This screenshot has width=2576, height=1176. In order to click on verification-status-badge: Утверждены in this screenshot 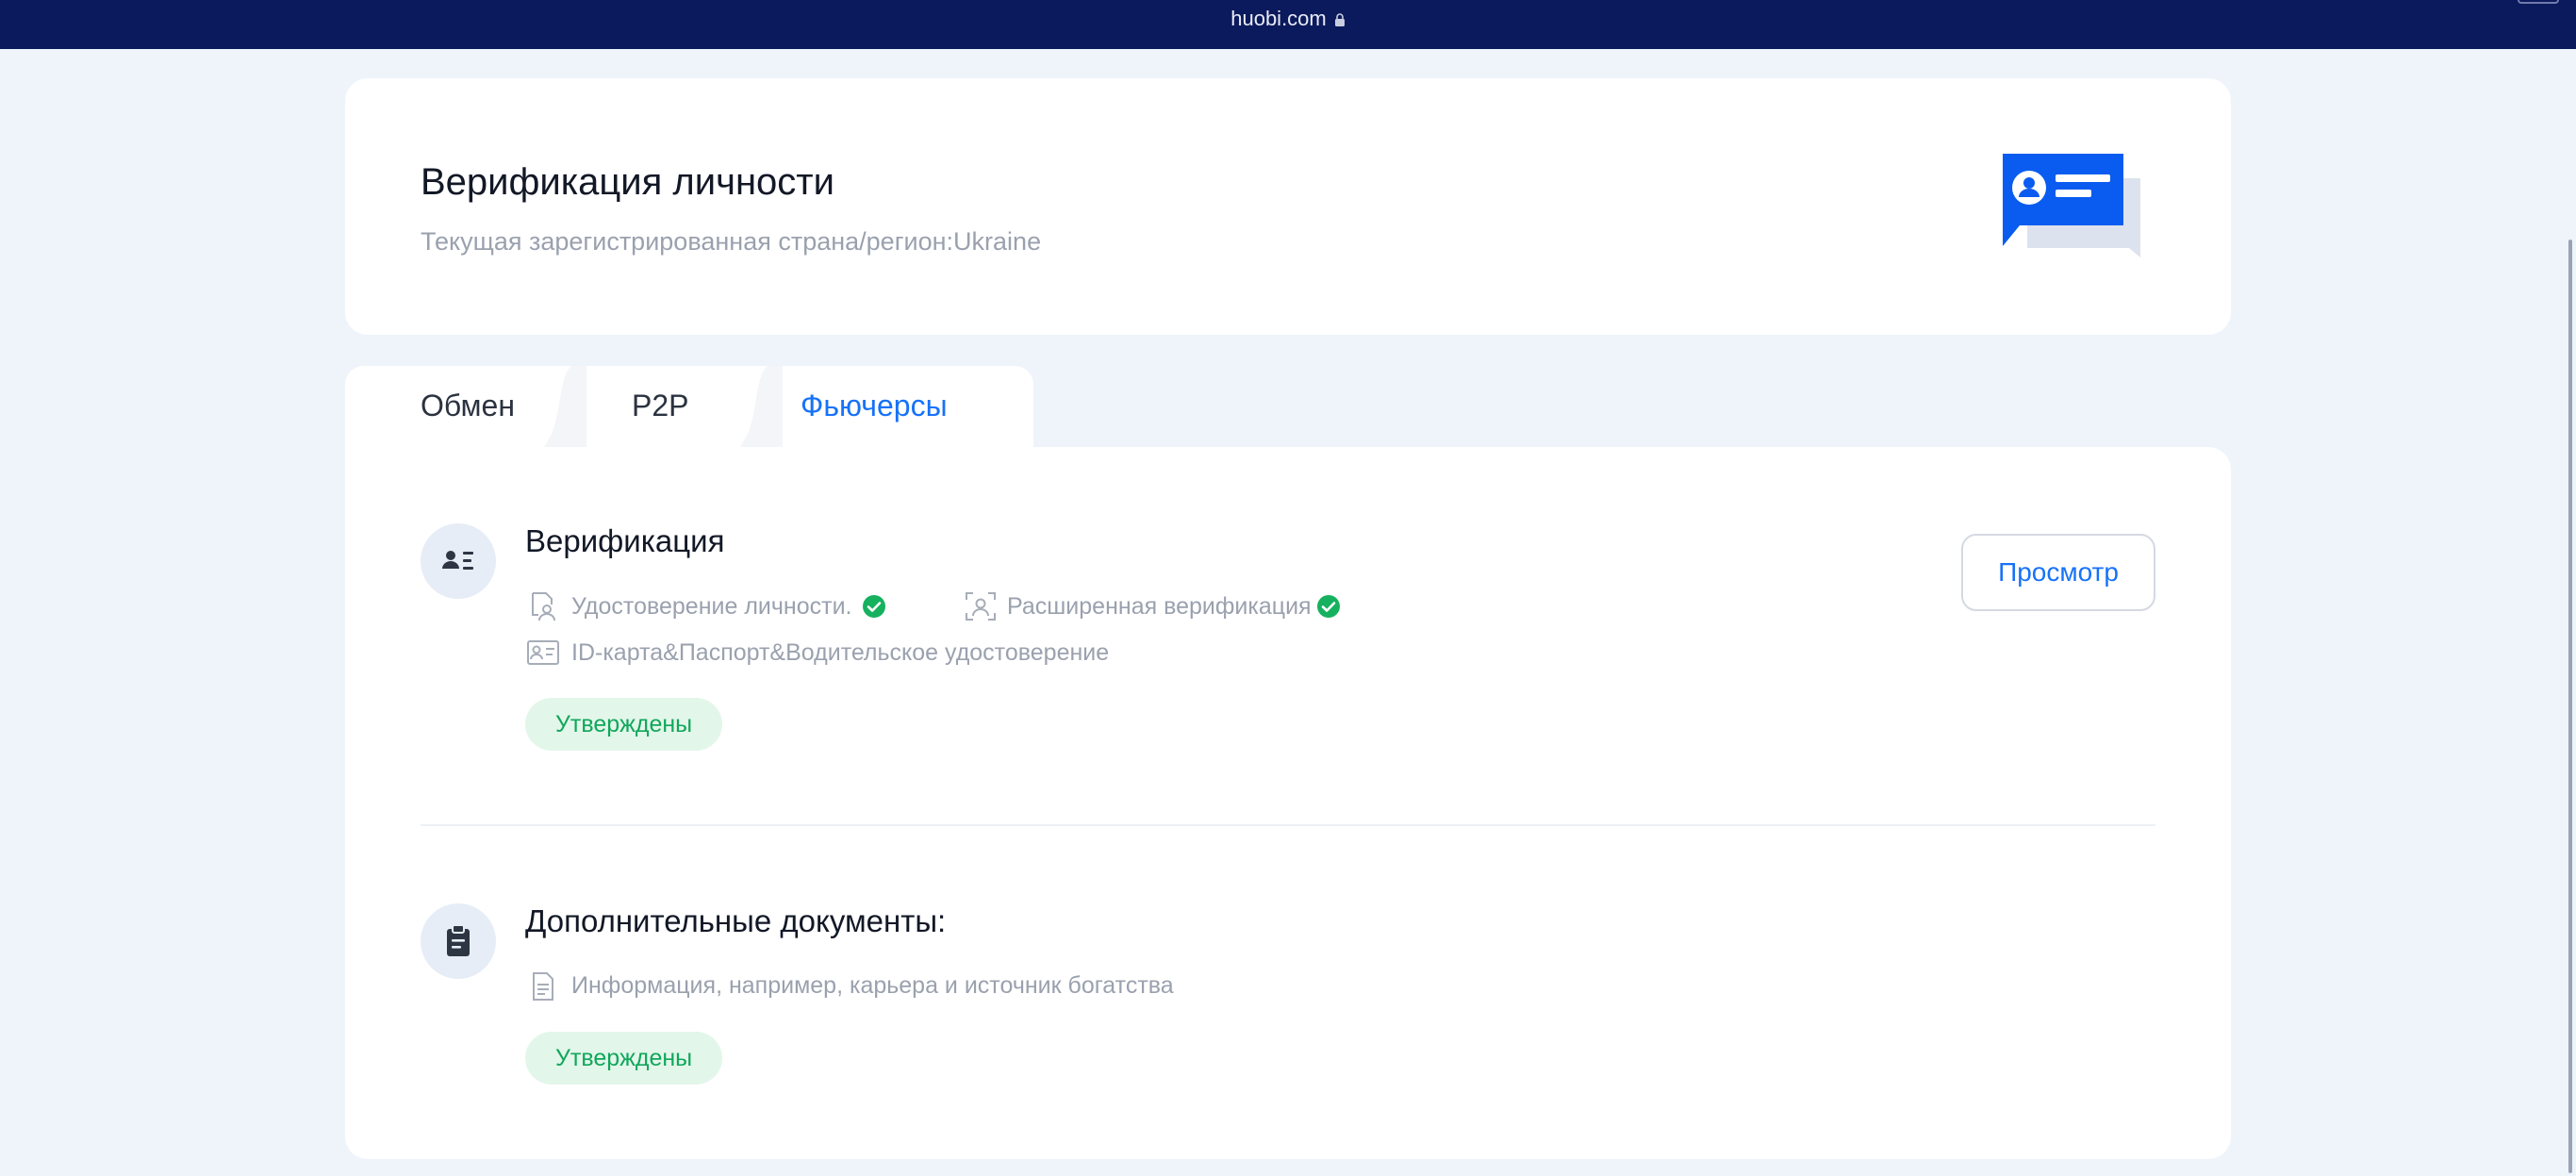, I will do `click(624, 724)`.